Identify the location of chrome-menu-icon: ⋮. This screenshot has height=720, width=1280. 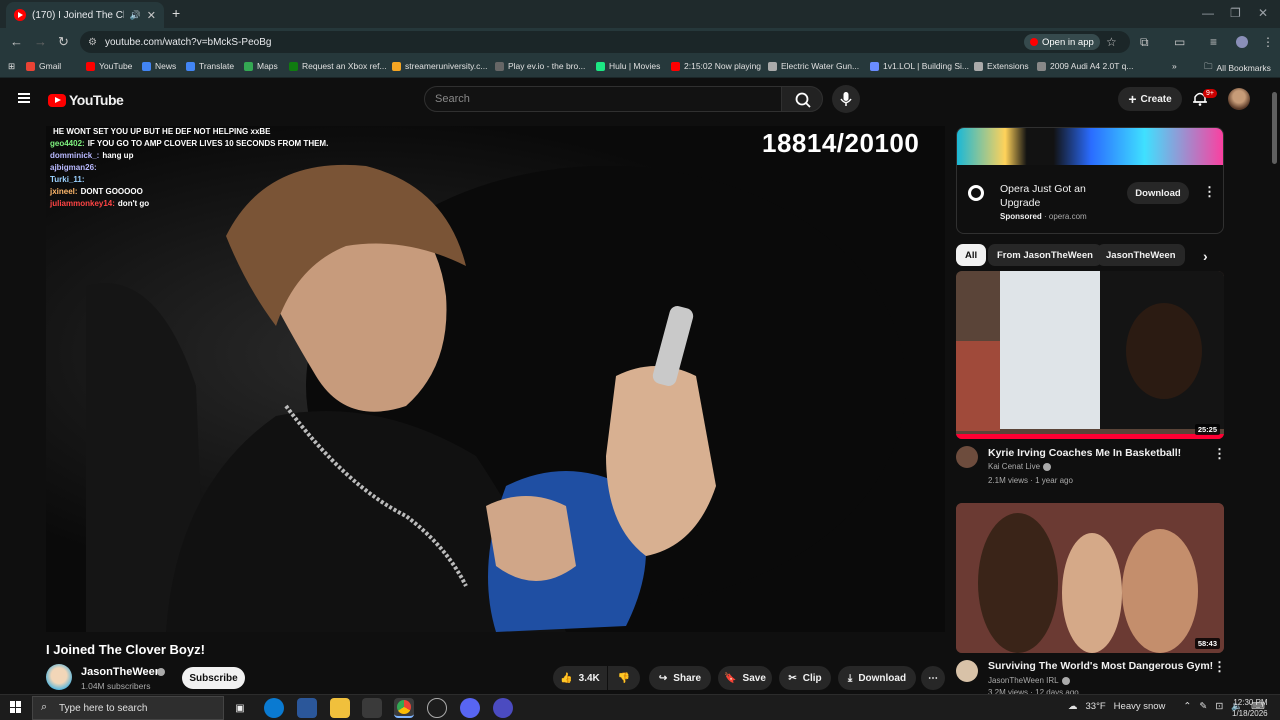
(1268, 42).